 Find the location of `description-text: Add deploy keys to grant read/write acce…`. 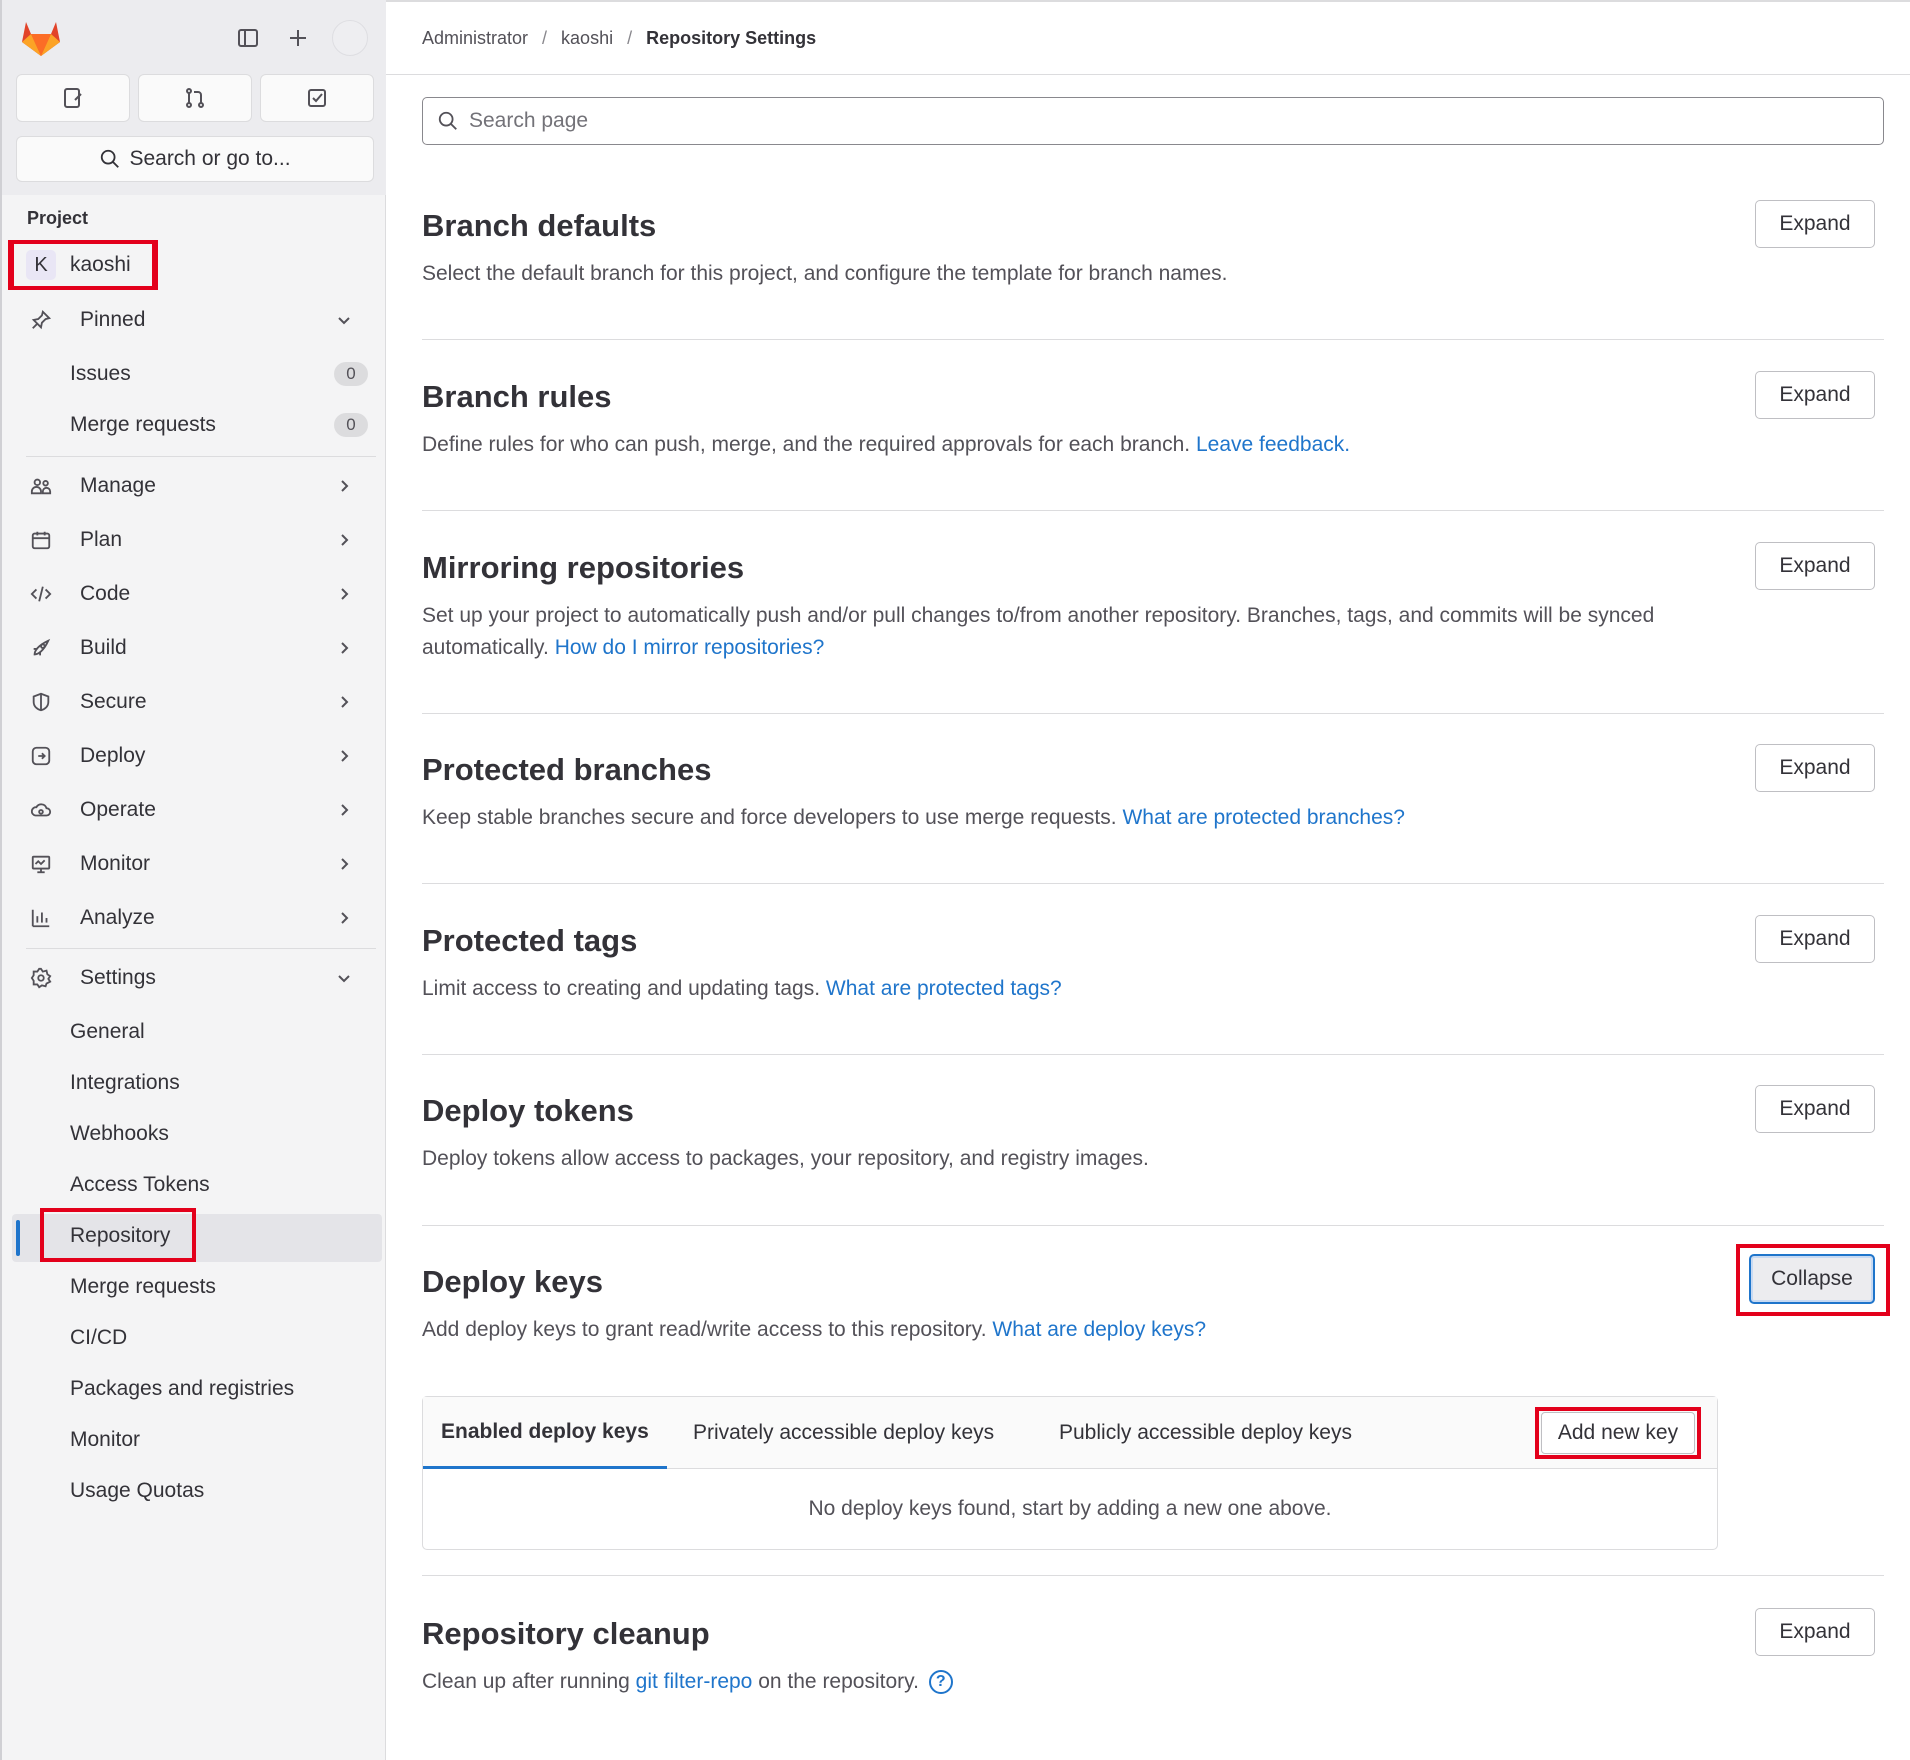

description-text: Add deploy keys to grant read/write acce… is located at coordinates (704, 1329).